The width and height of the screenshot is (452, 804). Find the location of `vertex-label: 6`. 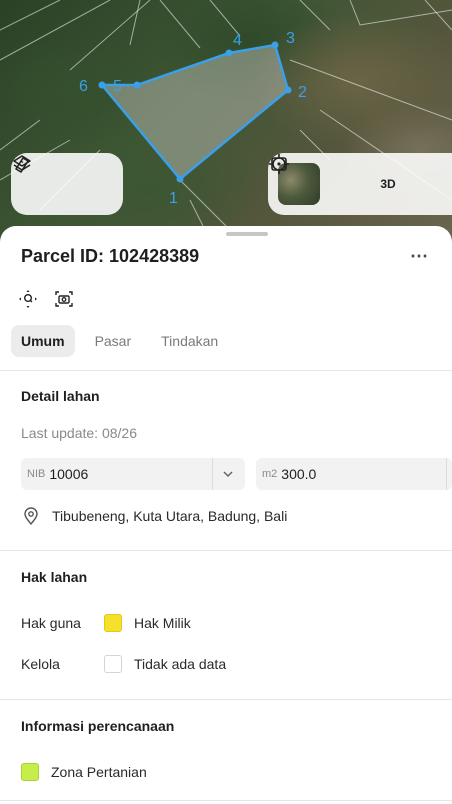

vertex-label: 6 is located at coordinates (83, 86).